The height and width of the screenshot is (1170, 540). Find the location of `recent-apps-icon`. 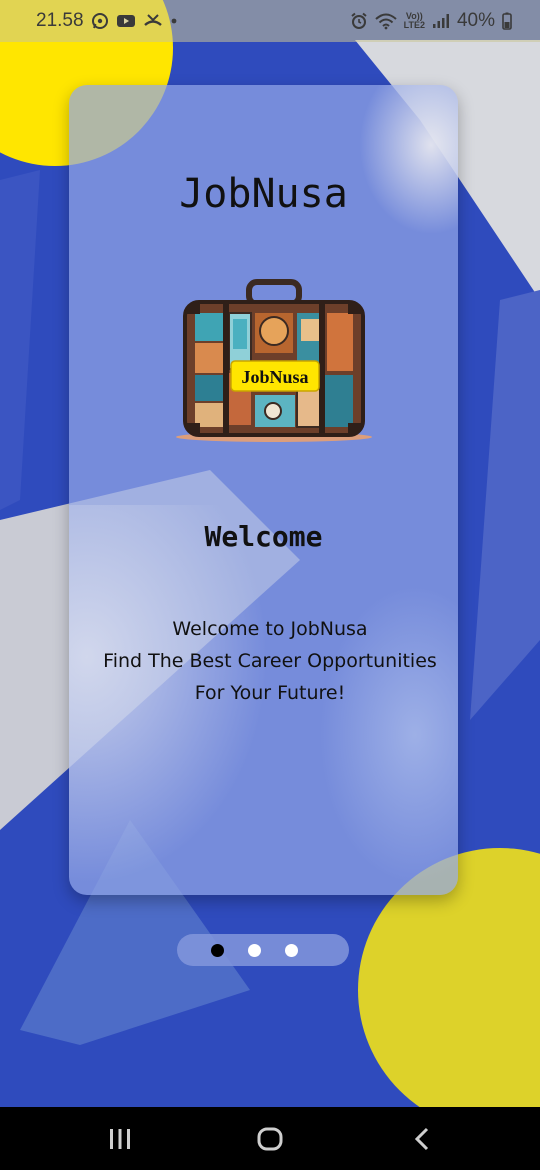

recent-apps-icon is located at coordinates (120, 1138).